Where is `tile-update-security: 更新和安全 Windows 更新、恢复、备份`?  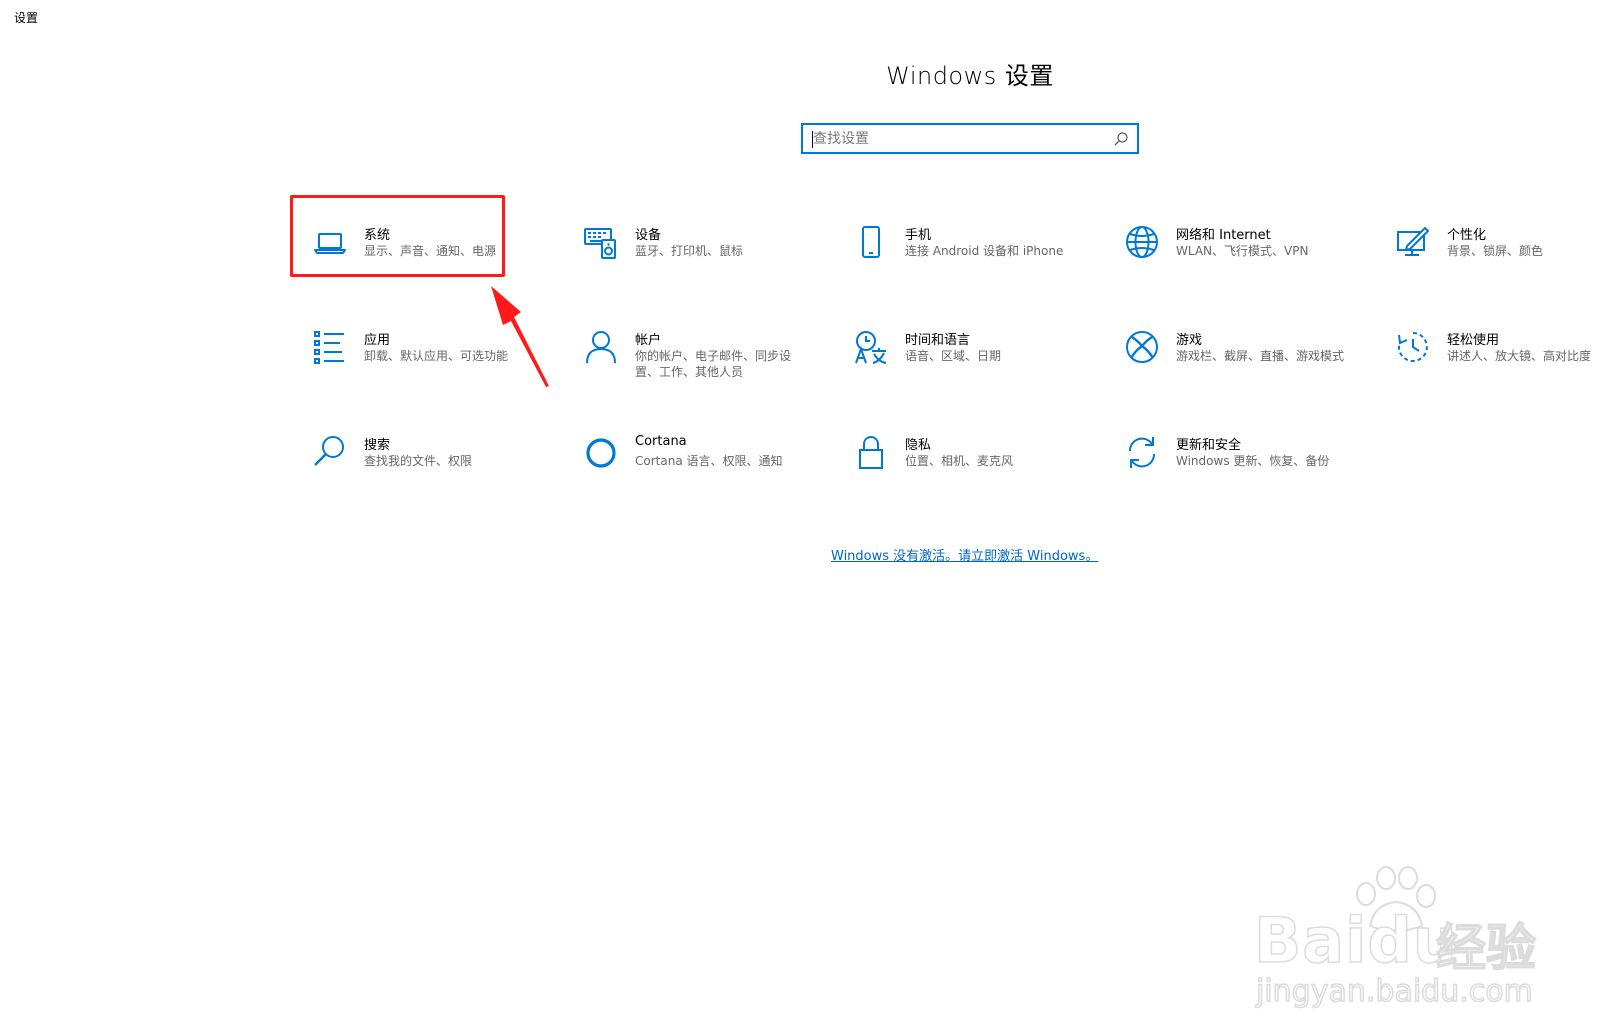
tile-update-security: 更新和安全 Windows 更新、恢复、备份 is located at coordinates (1224, 460).